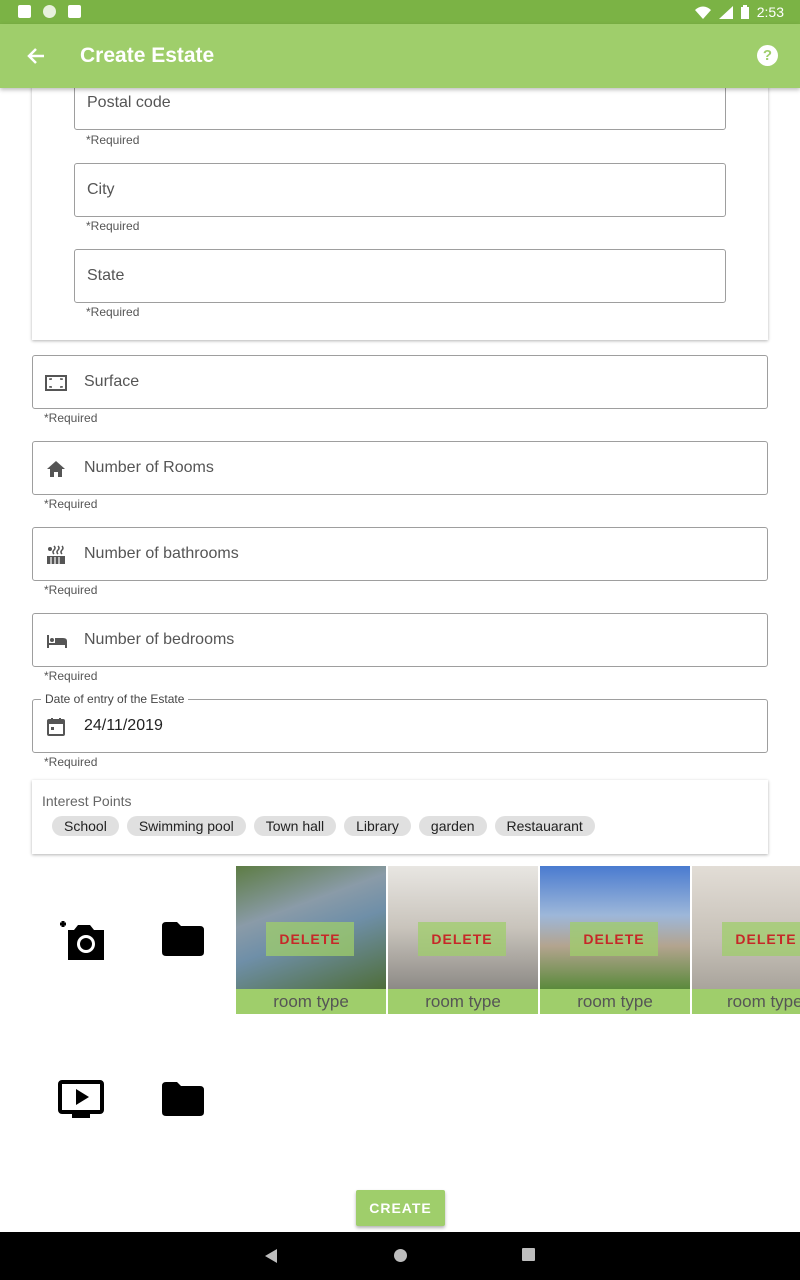 The image size is (800, 1280). What do you see at coordinates (271, 1256) in the screenshot?
I see `nav-back-icon` at bounding box center [271, 1256].